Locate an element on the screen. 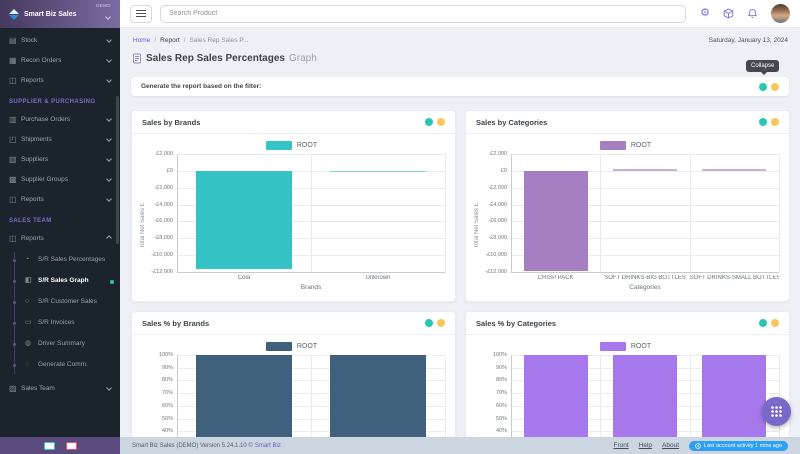 The height and width of the screenshot is (454, 800). sidebar-subitem-sr-customer-sales: ○ S/R Customer Sales is located at coordinates (60, 302).